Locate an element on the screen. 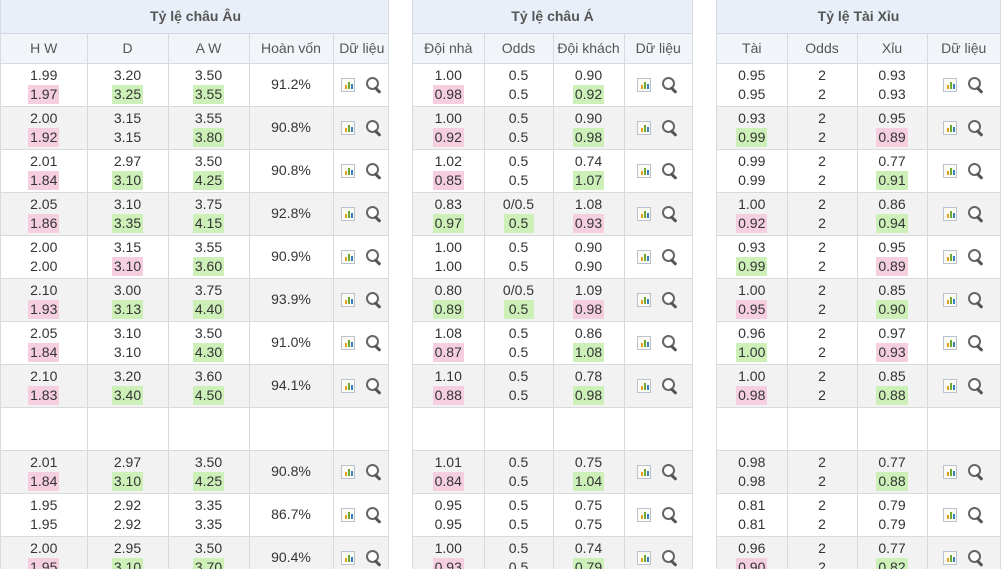  current-odds: 0.98 is located at coordinates (752, 395).